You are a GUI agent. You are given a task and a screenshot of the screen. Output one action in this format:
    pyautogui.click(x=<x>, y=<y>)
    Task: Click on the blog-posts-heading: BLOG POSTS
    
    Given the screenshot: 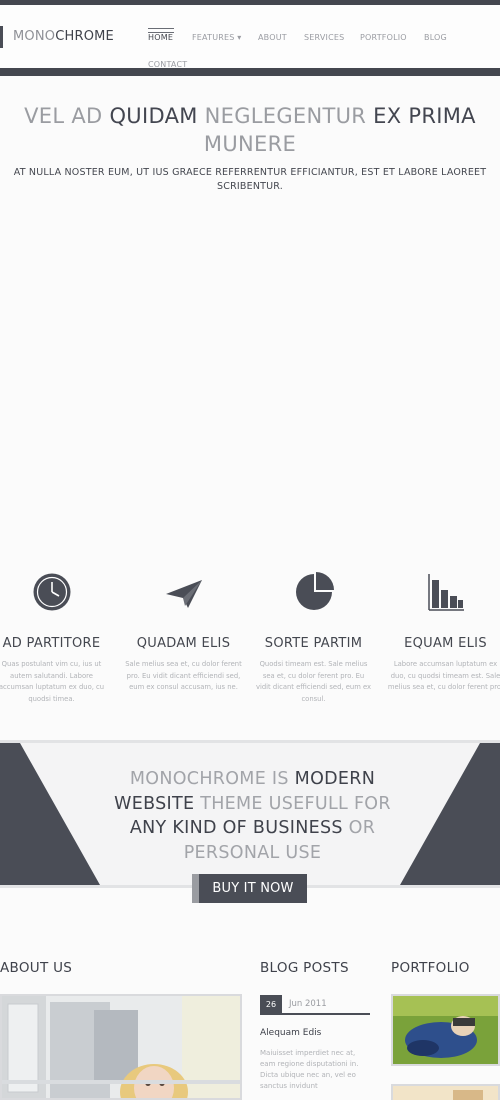 What is the action you would take?
    pyautogui.click(x=304, y=968)
    